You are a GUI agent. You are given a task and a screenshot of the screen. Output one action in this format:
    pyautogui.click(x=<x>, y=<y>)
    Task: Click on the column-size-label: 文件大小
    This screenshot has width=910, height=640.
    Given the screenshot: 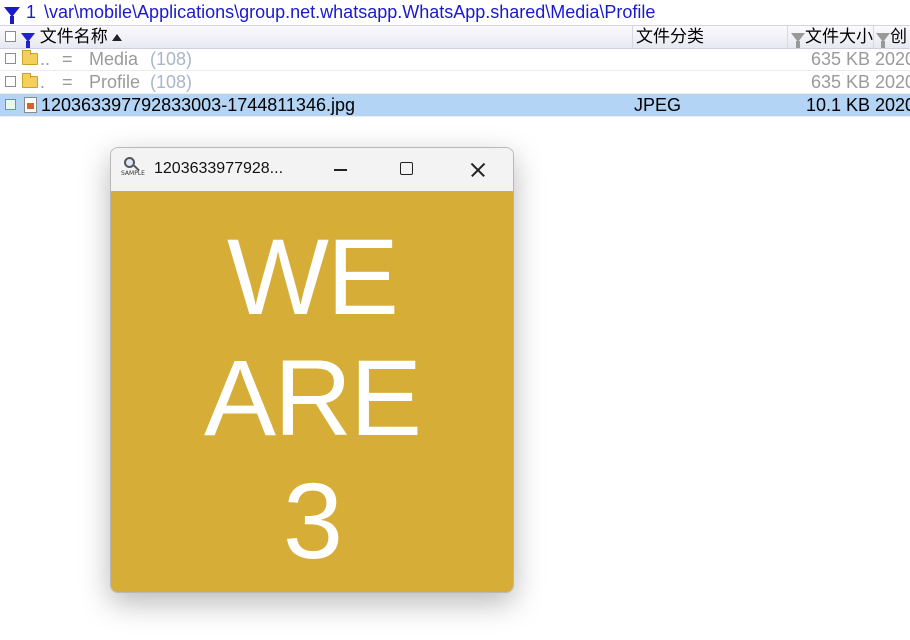 What is the action you would take?
    pyautogui.click(x=839, y=36)
    